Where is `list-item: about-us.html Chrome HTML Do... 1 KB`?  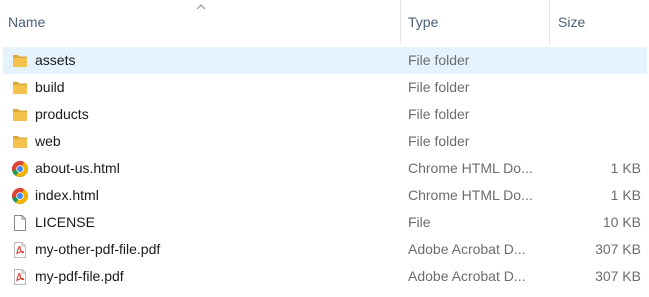 list-item: about-us.html Chrome HTML Do... 1 KB is located at coordinates (324, 168).